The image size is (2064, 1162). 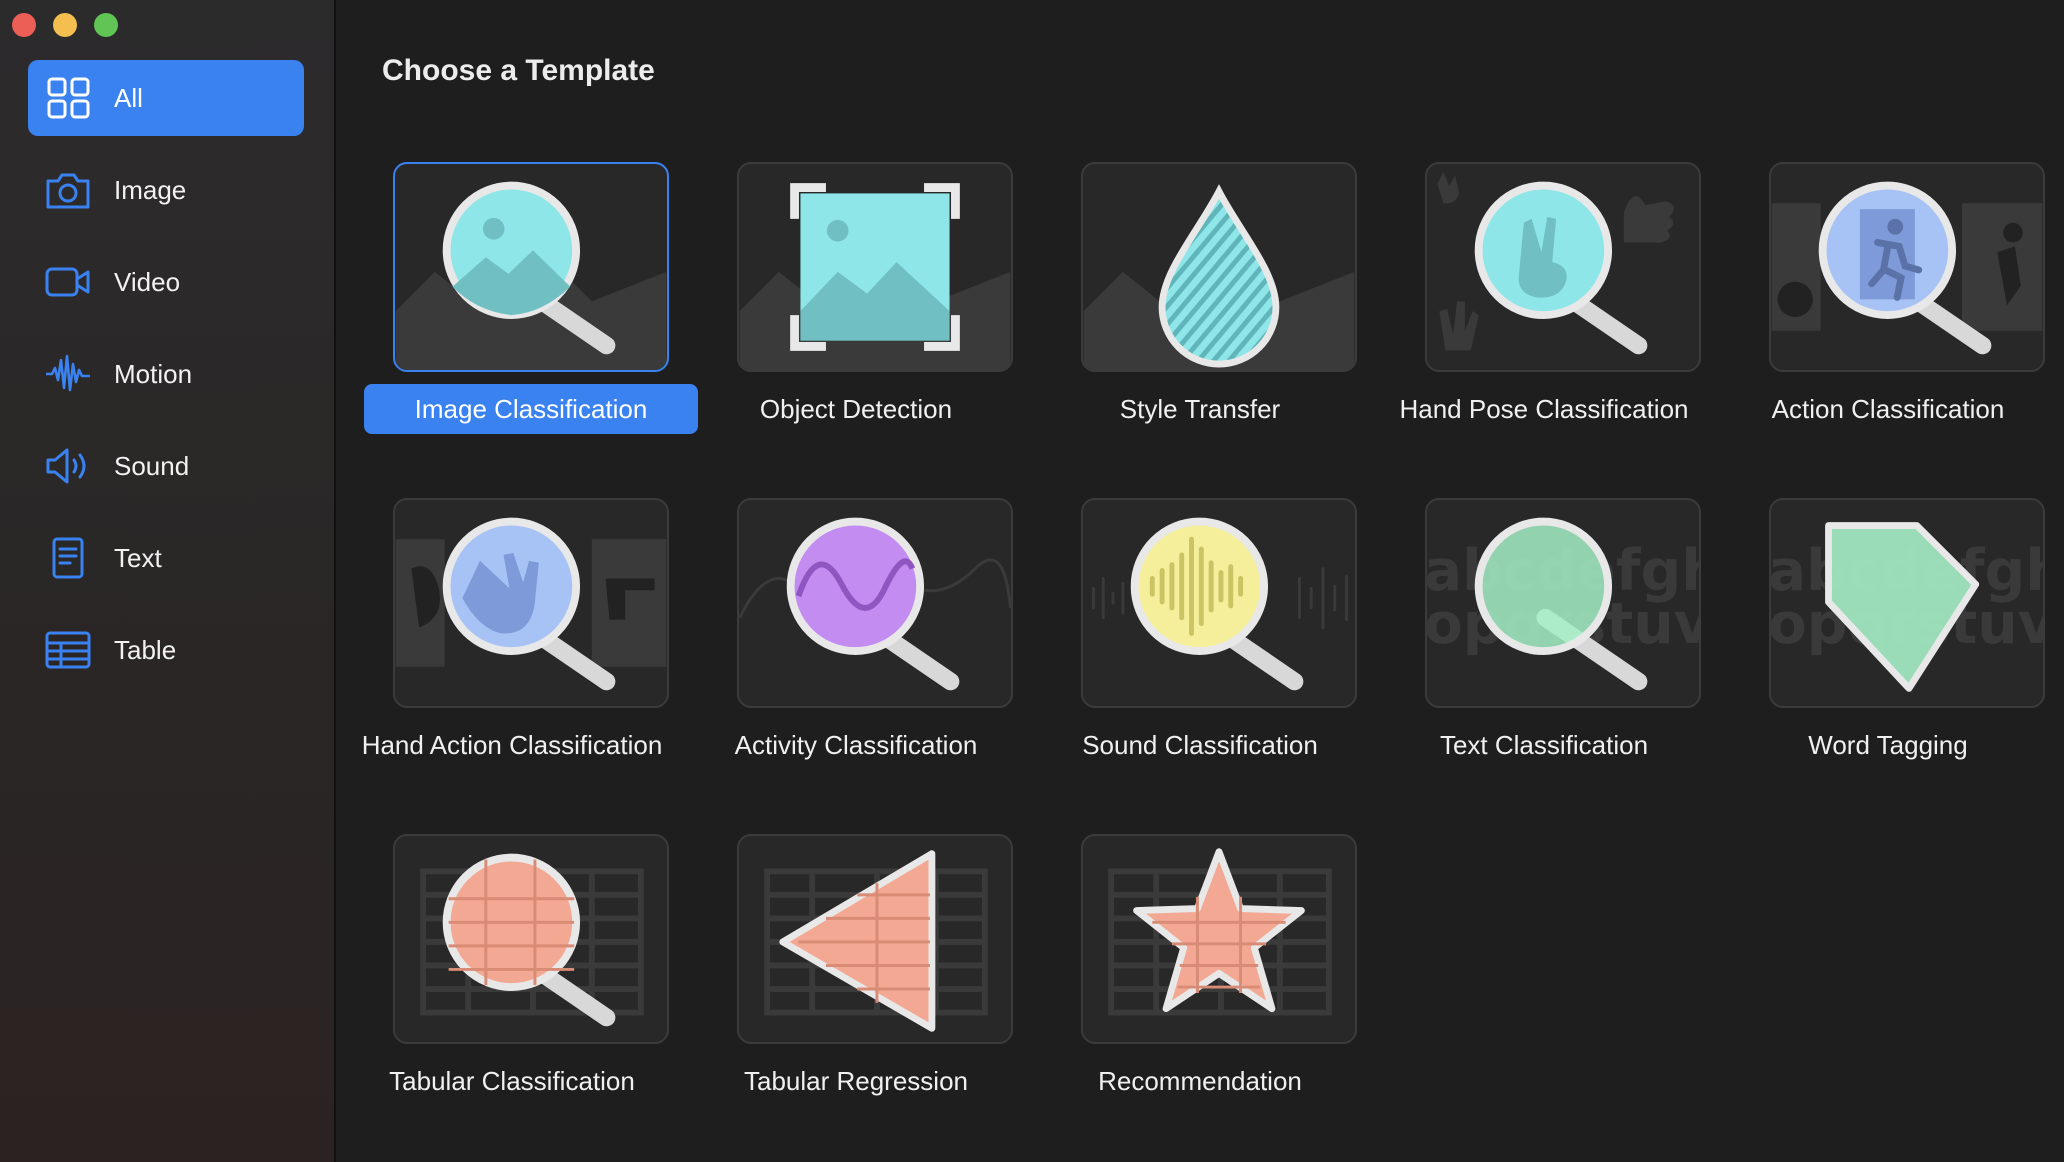 I want to click on sidebar-item-table: Table, so click(x=166, y=650).